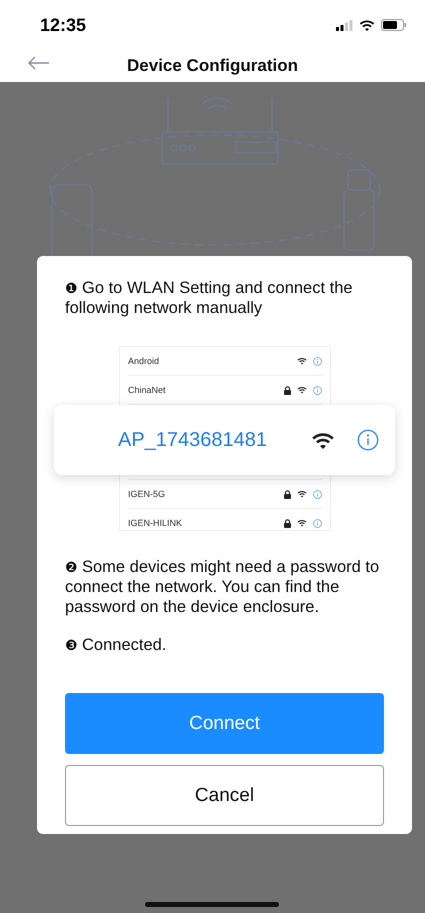  What do you see at coordinates (224, 723) in the screenshot?
I see `connect-button: Connect` at bounding box center [224, 723].